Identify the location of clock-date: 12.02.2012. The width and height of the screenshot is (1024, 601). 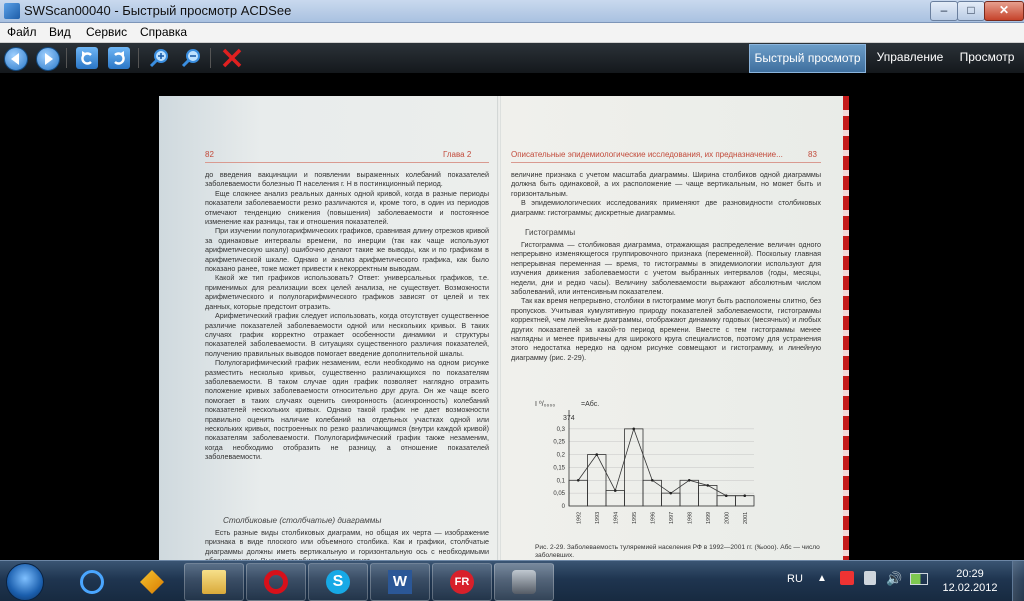
(970, 588).